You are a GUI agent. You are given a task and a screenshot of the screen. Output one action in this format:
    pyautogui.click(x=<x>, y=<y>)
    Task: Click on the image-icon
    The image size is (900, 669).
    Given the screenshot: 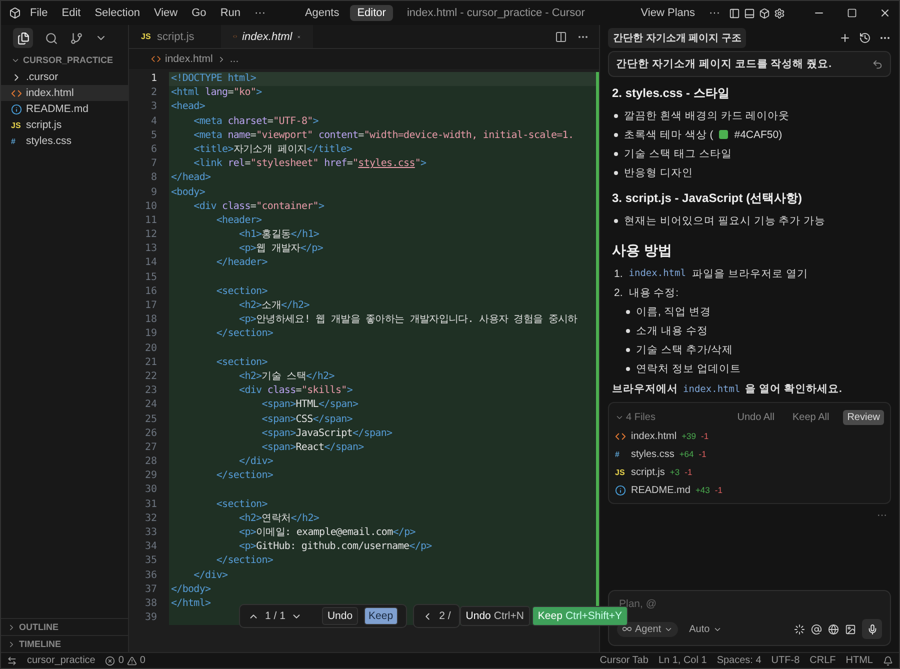 What is the action you would take?
    pyautogui.click(x=850, y=629)
    